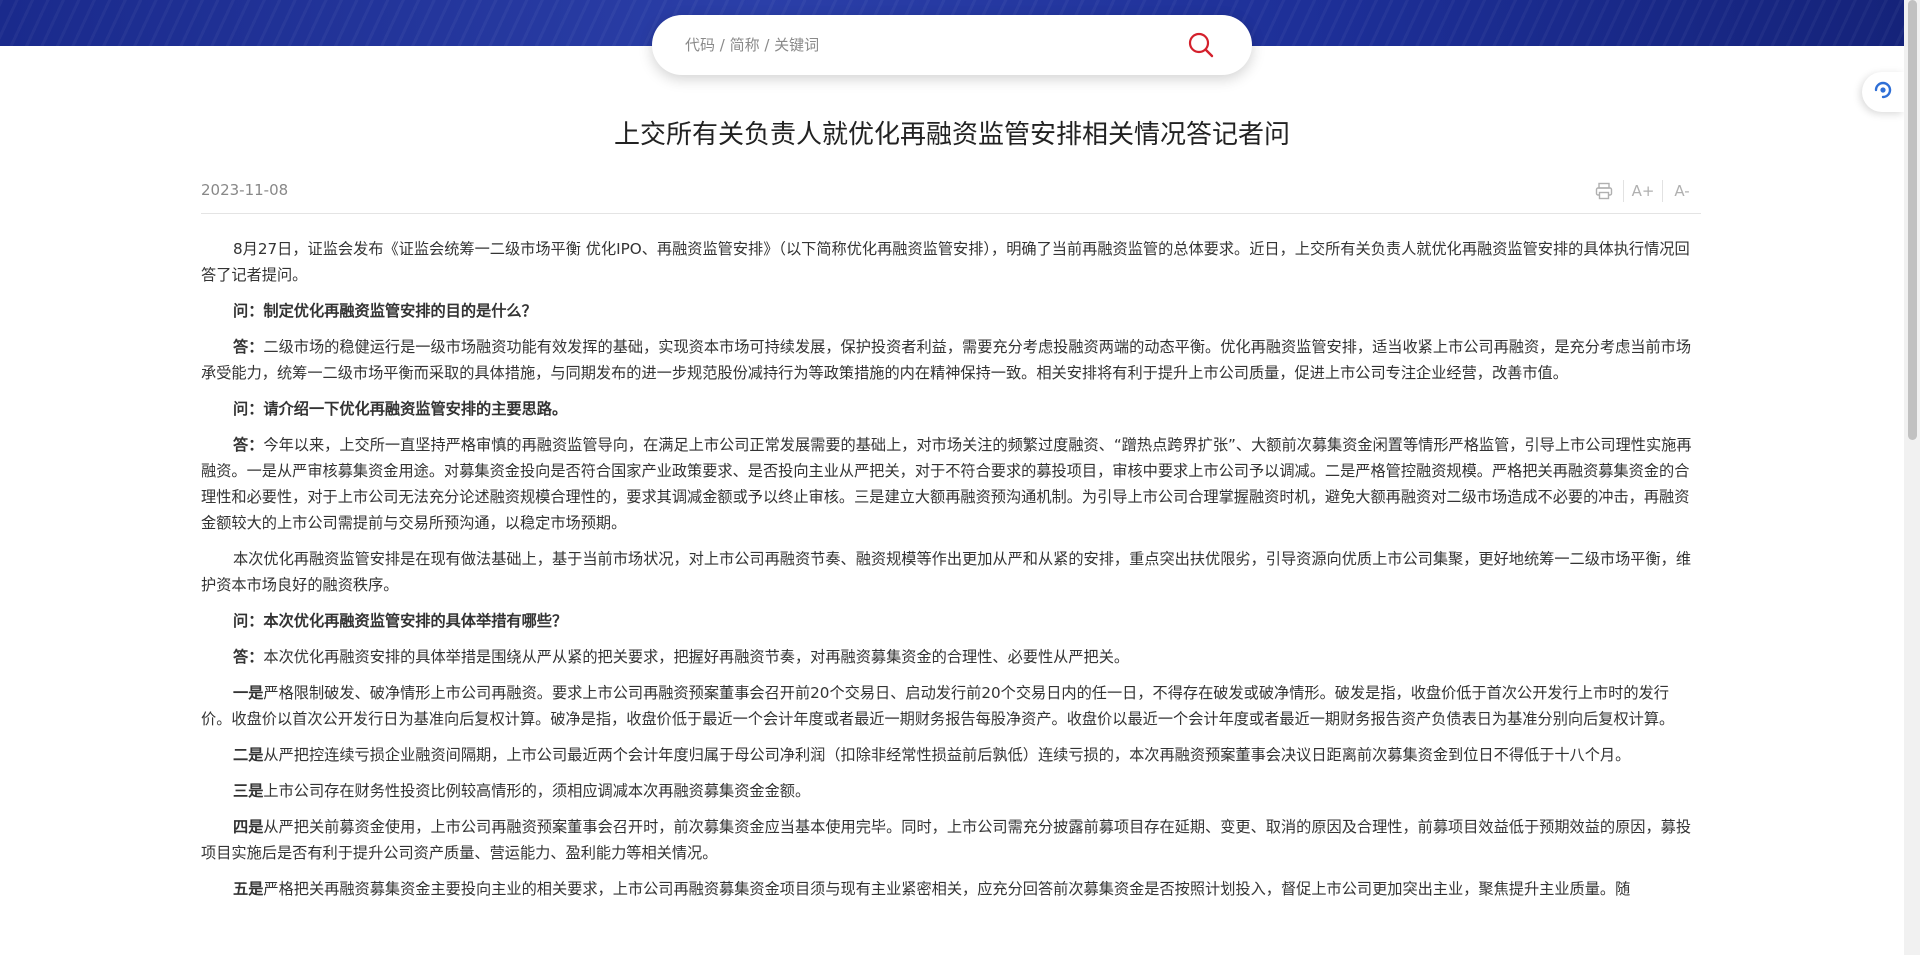 Image resolution: width=1920 pixels, height=955 pixels. I want to click on print-icon, so click(1604, 191).